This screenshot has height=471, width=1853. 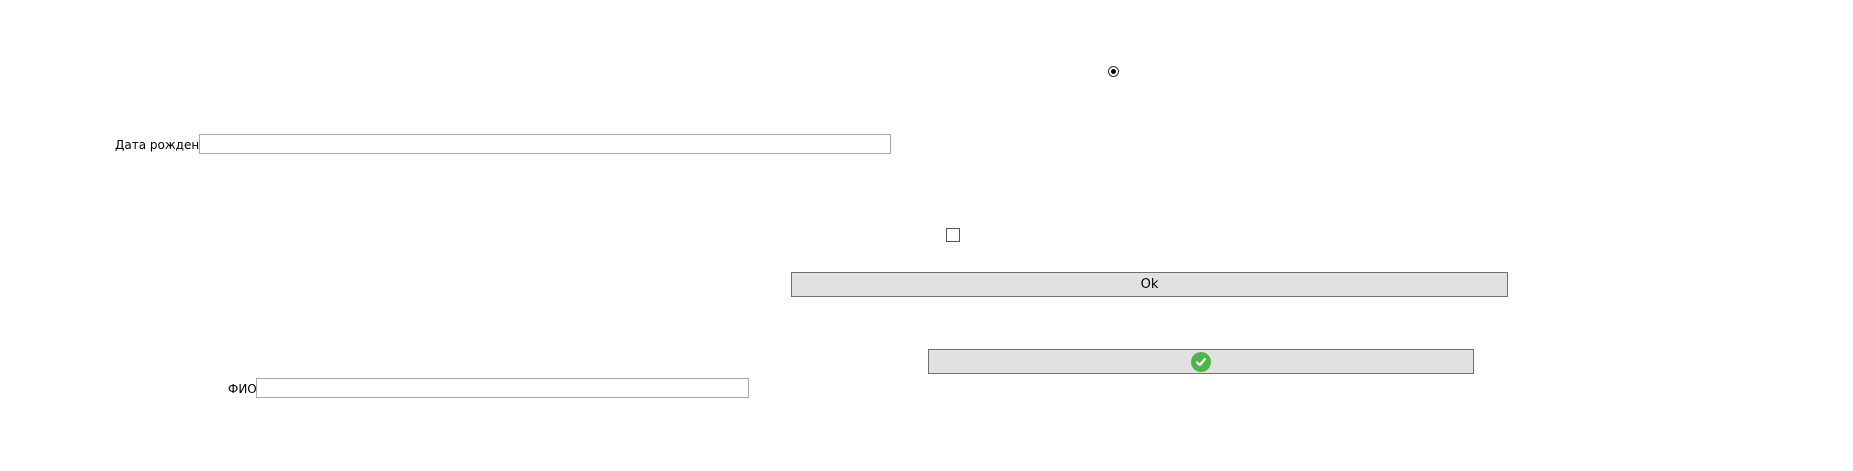 What do you see at coordinates (502, 388) in the screenshot?
I see `fio-input` at bounding box center [502, 388].